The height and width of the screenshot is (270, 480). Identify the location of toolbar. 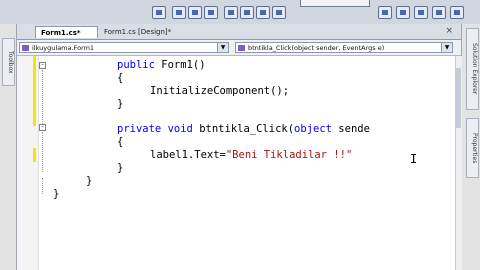
(240, 12).